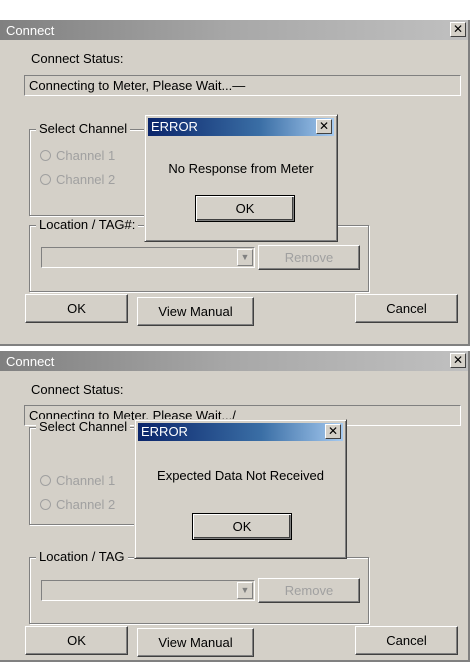 The image size is (470, 662). I want to click on location-group: Location / TAG ▼ Remove, so click(199, 586).